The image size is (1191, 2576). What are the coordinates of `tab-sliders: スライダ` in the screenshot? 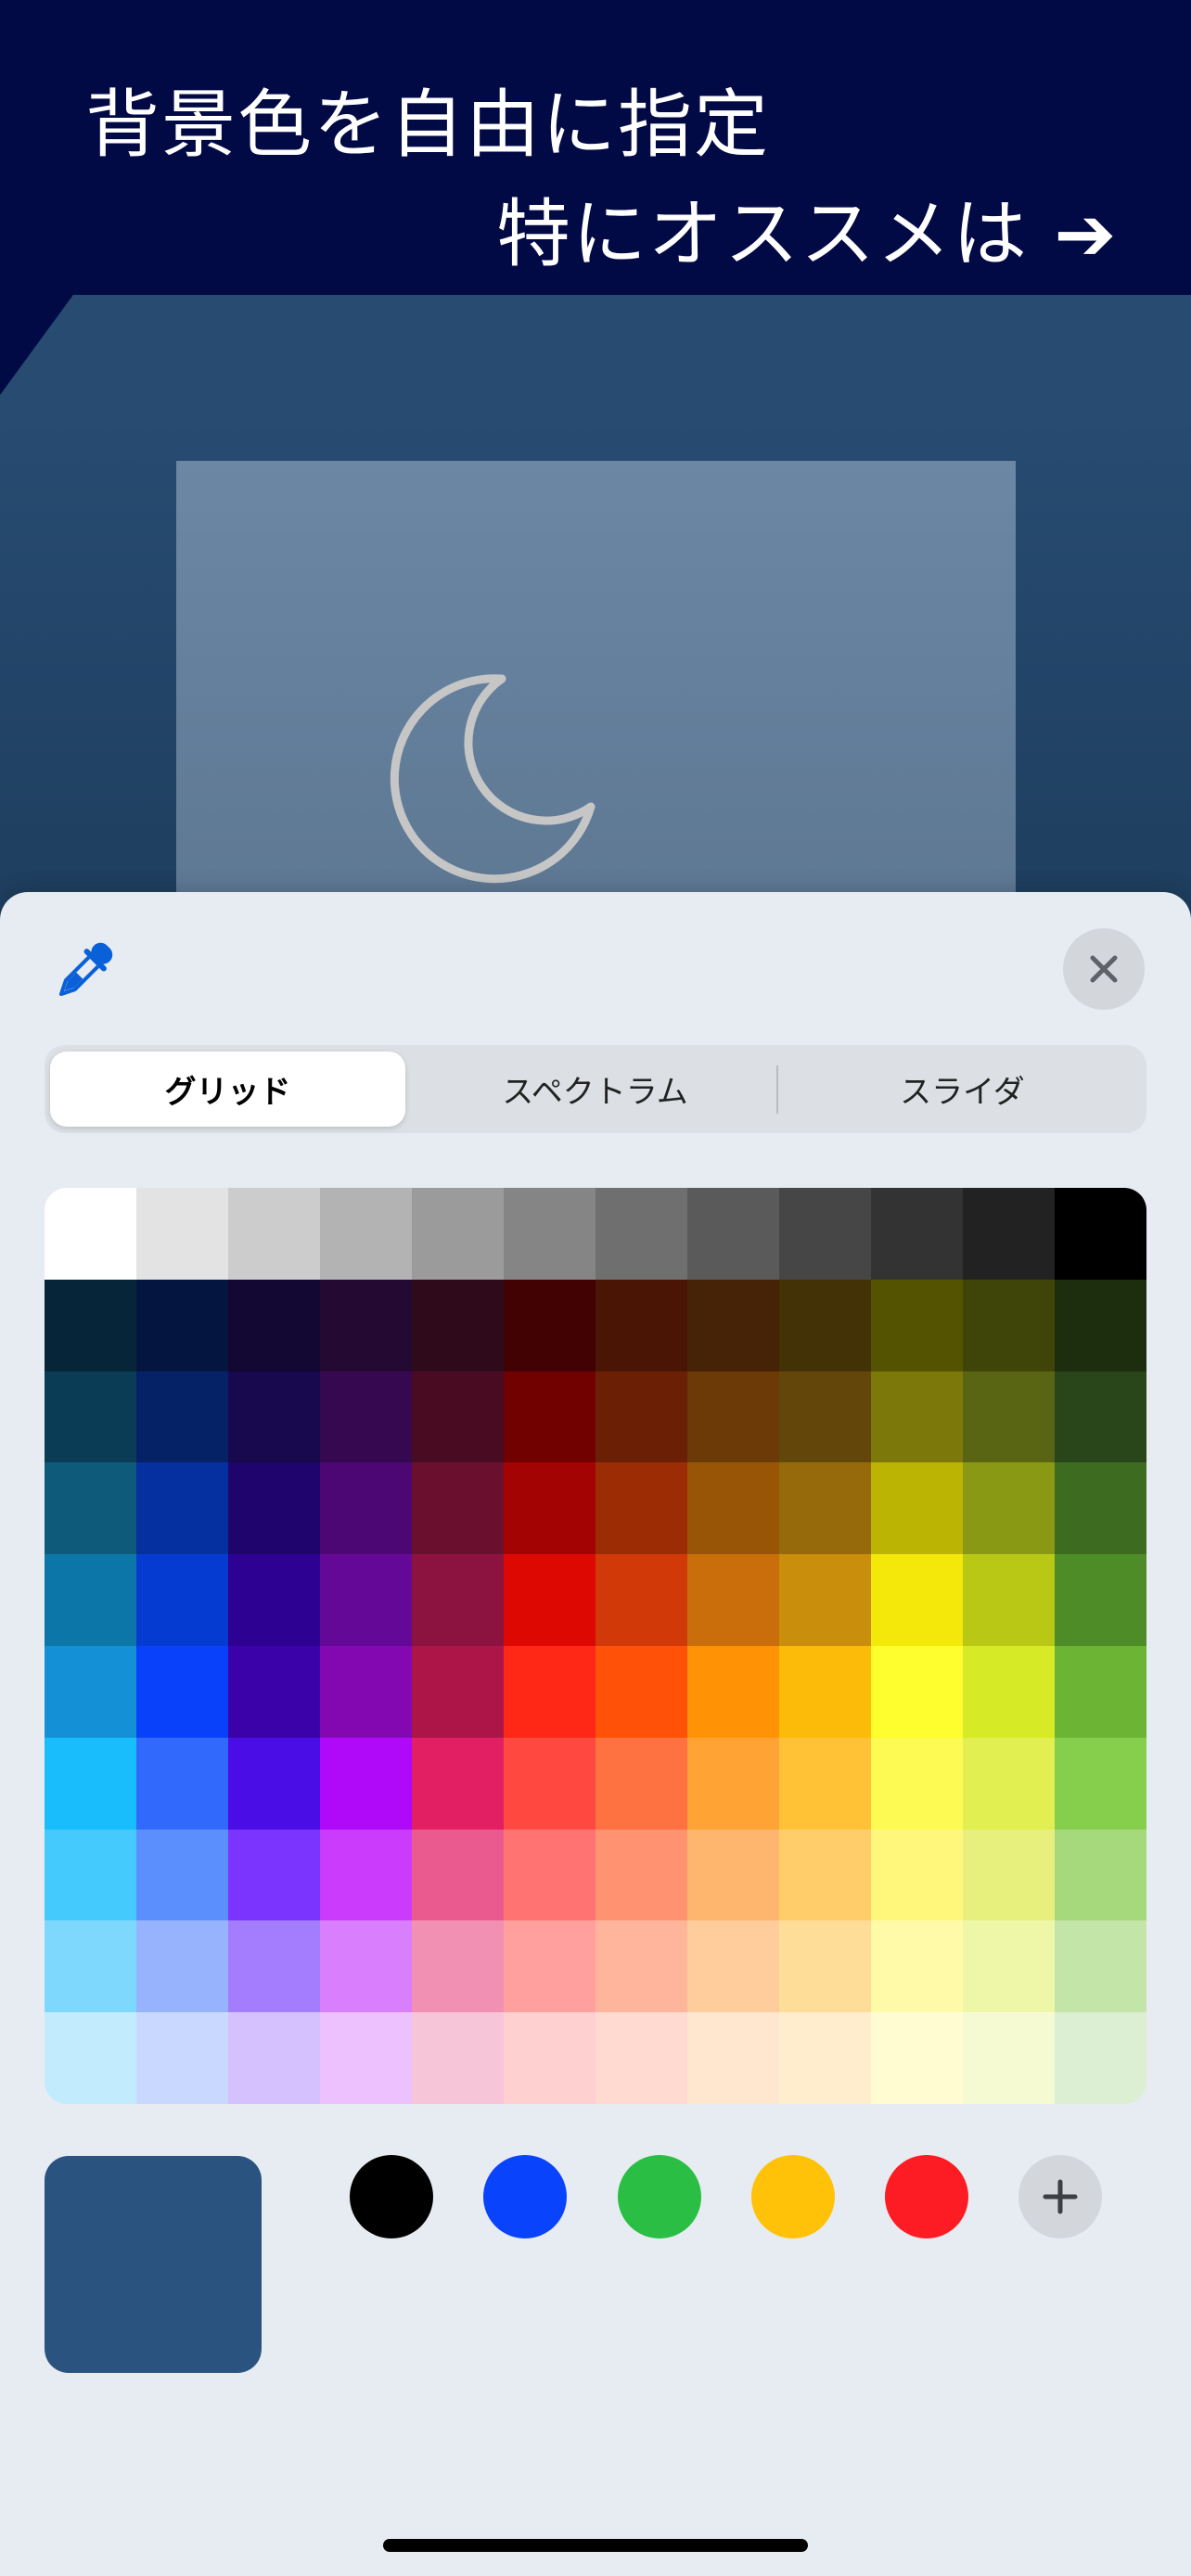 It's located at (962, 1089).